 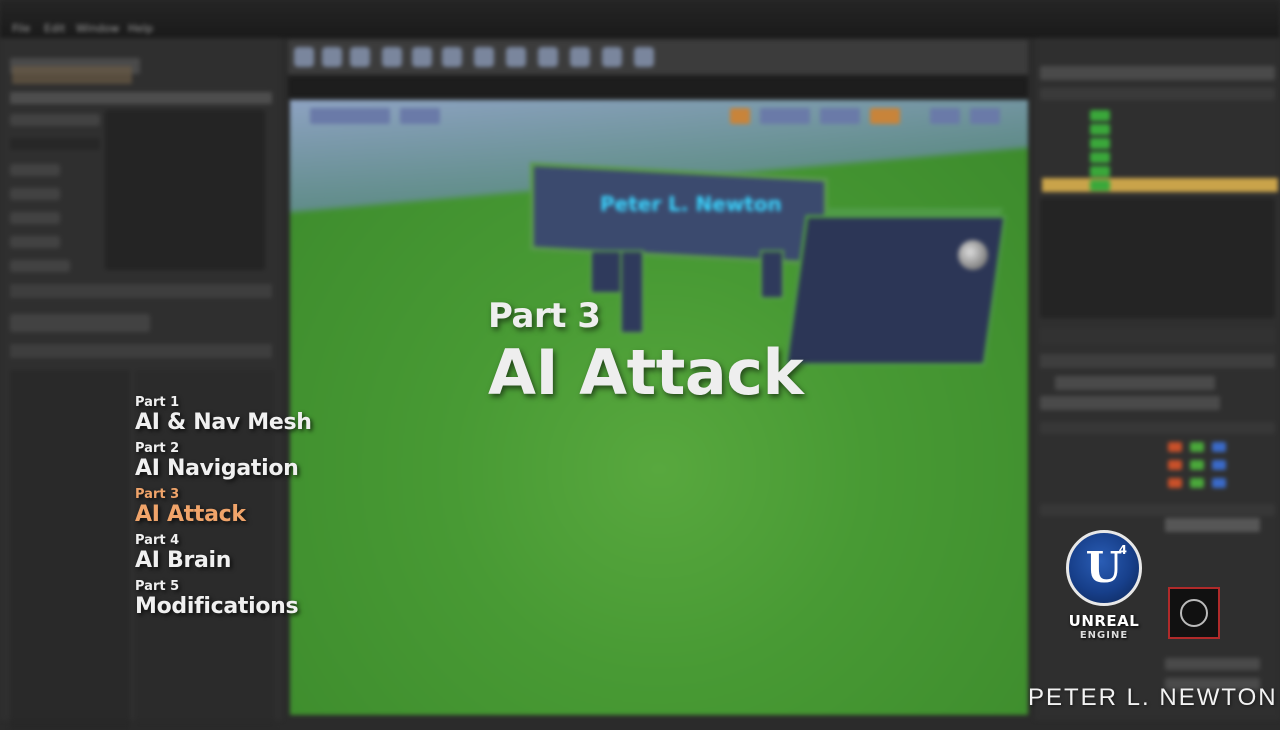 What do you see at coordinates (360, 57) in the screenshot?
I see `content-icon` at bounding box center [360, 57].